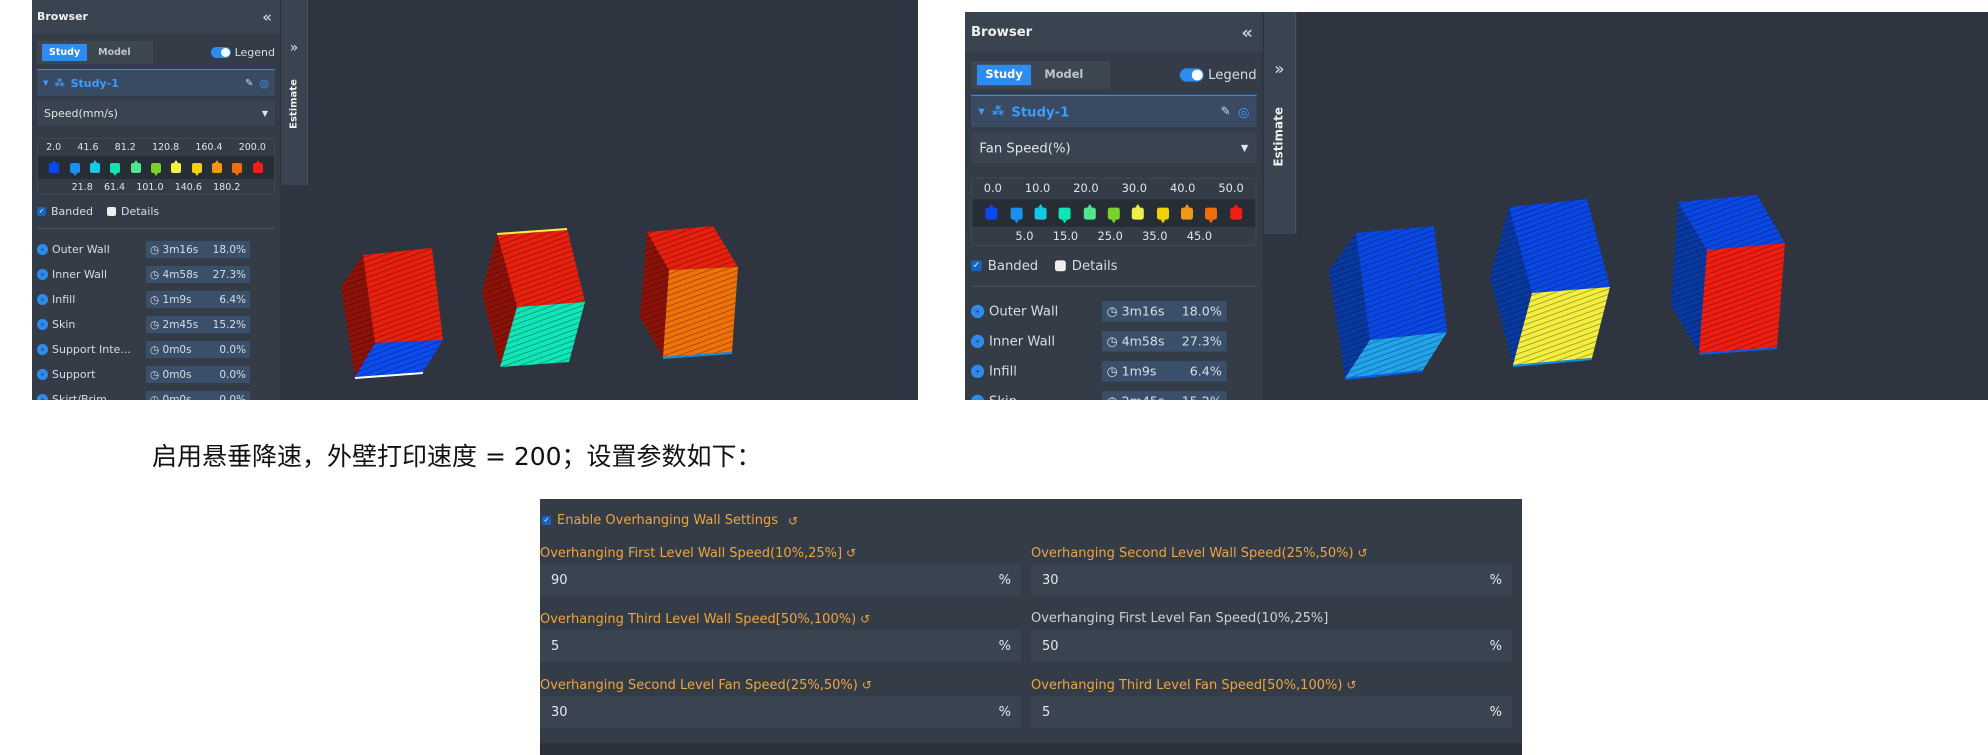  Describe the element at coordinates (1114, 371) in the screenshot. I see `feature-row: Infill ◷ 1m9s 6.4%` at that location.